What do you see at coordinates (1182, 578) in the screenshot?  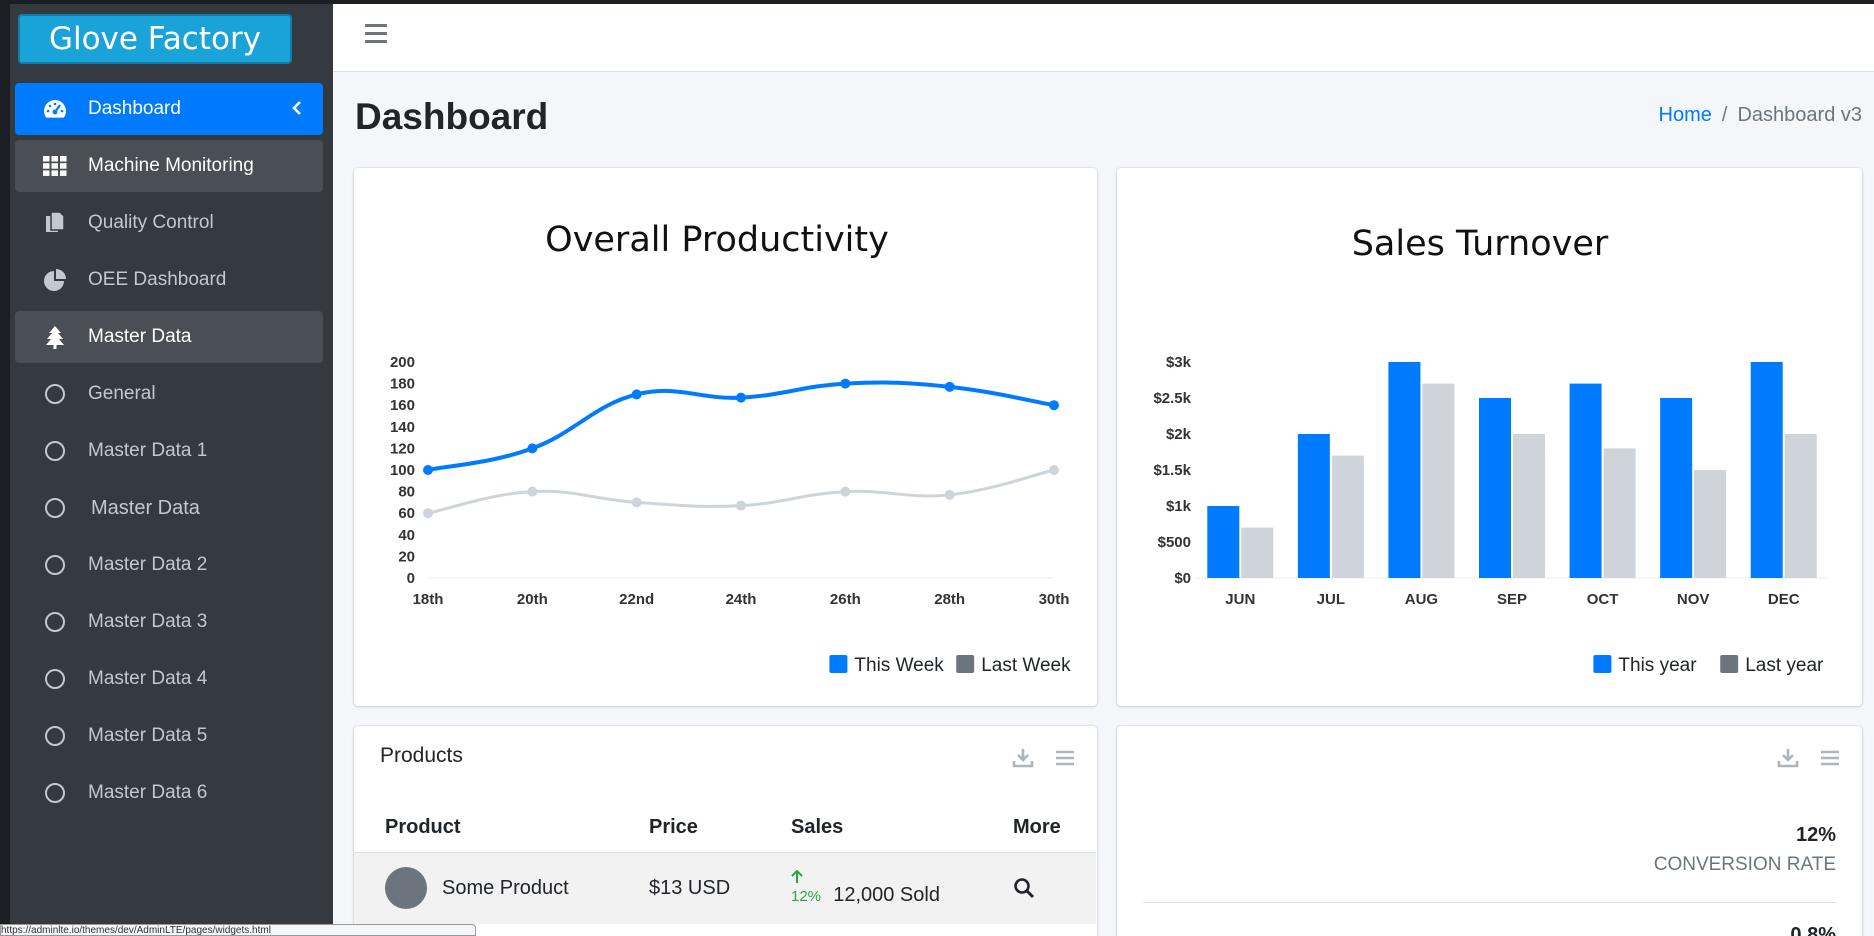 I see `y-tick-label: $0` at bounding box center [1182, 578].